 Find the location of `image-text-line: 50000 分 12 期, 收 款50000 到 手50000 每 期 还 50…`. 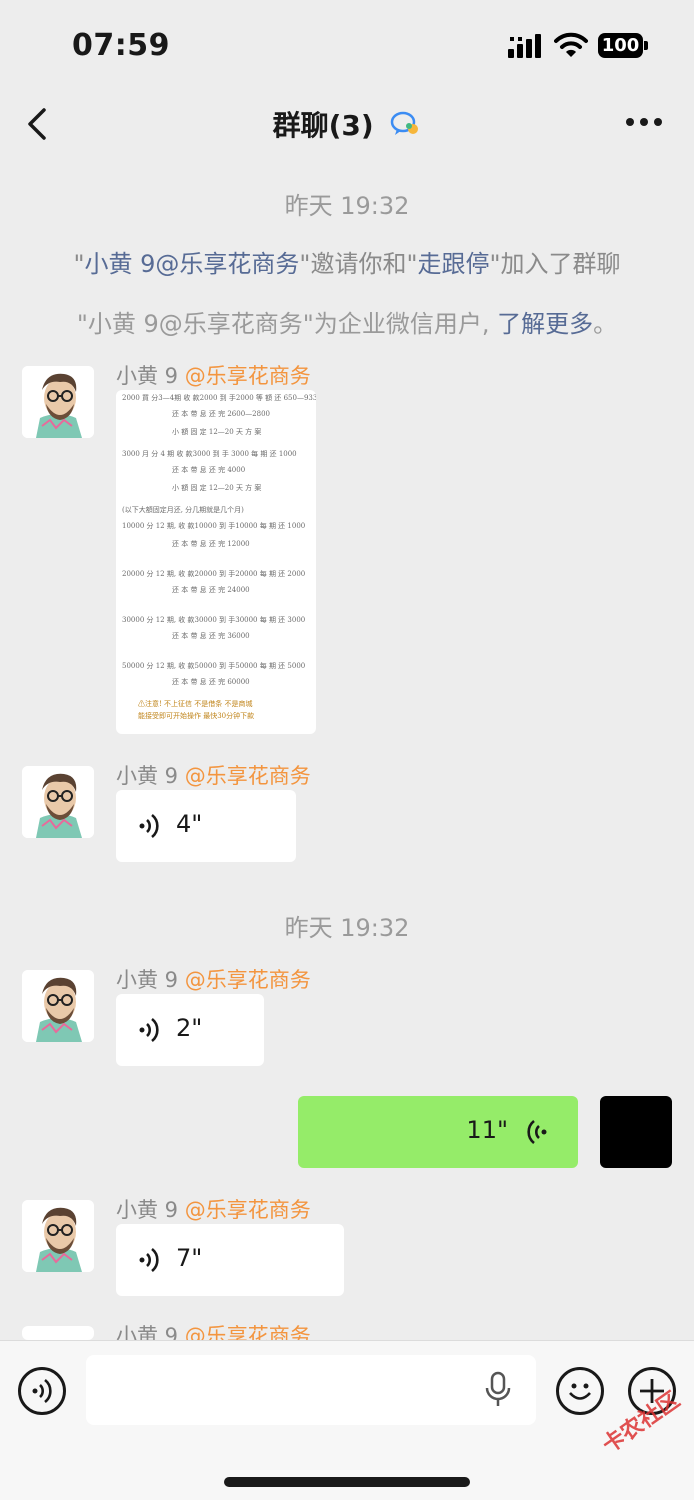

image-text-line: 50000 分 12 期, 收 款50000 到 手50000 每 期 还 50… is located at coordinates (214, 666).